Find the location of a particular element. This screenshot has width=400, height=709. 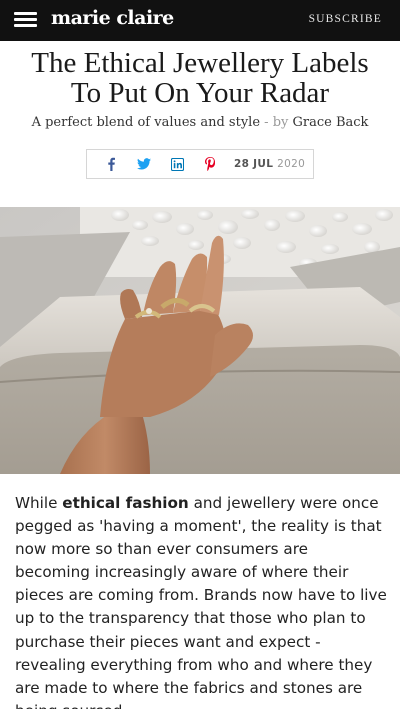

publish-date-day-month: 28 JUL is located at coordinates (254, 164).